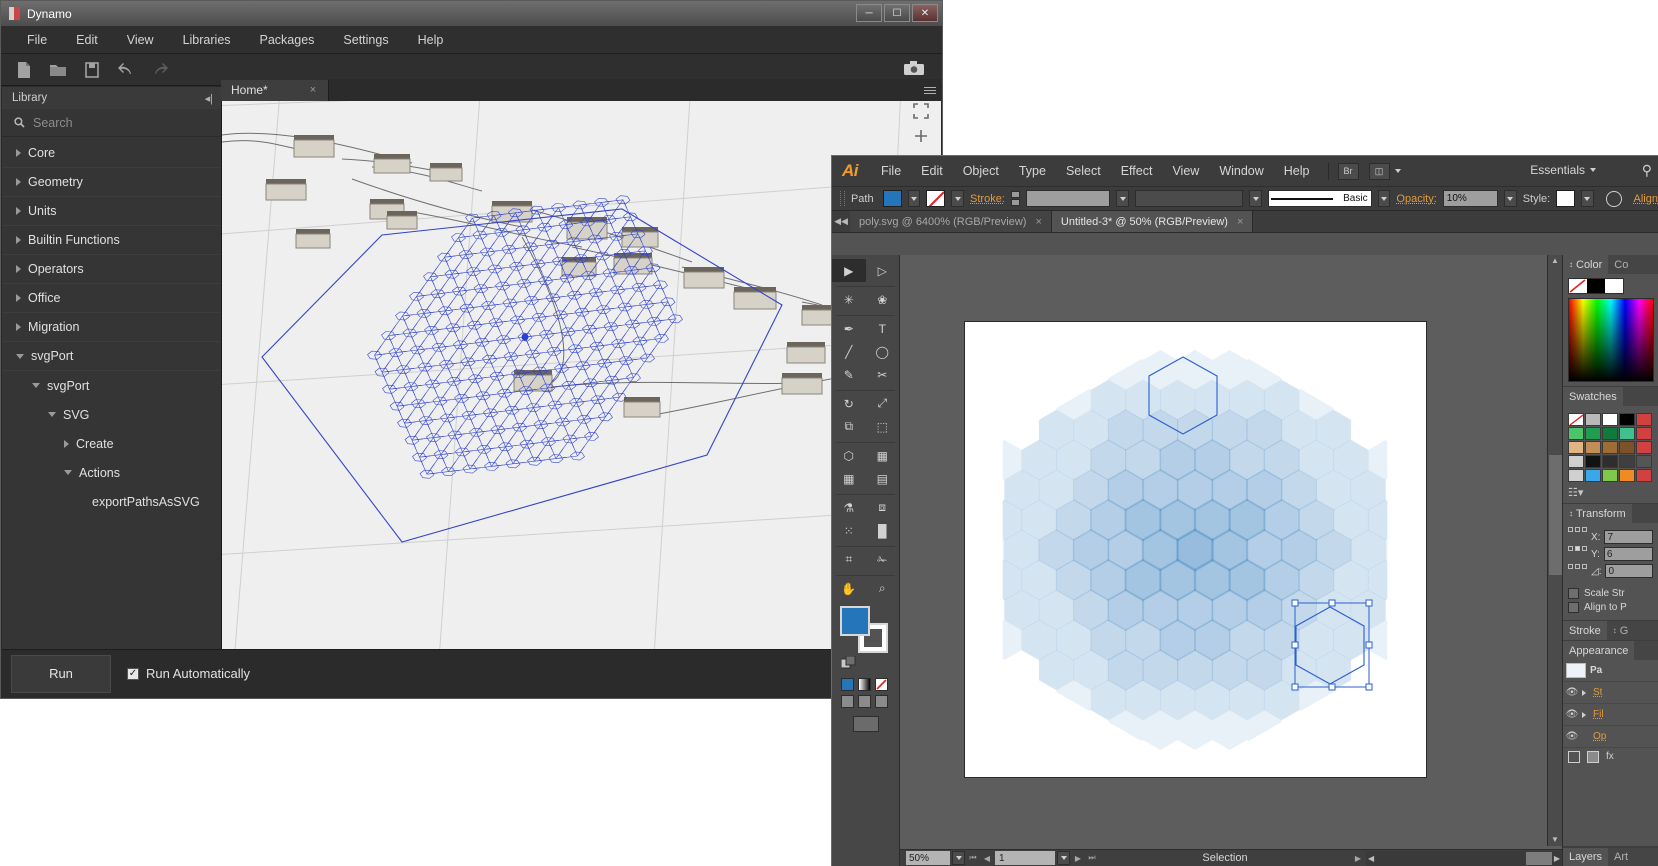 The image size is (1658, 866). Describe the element at coordinates (87, 40) in the screenshot. I see `menu-edit: Edit` at that location.